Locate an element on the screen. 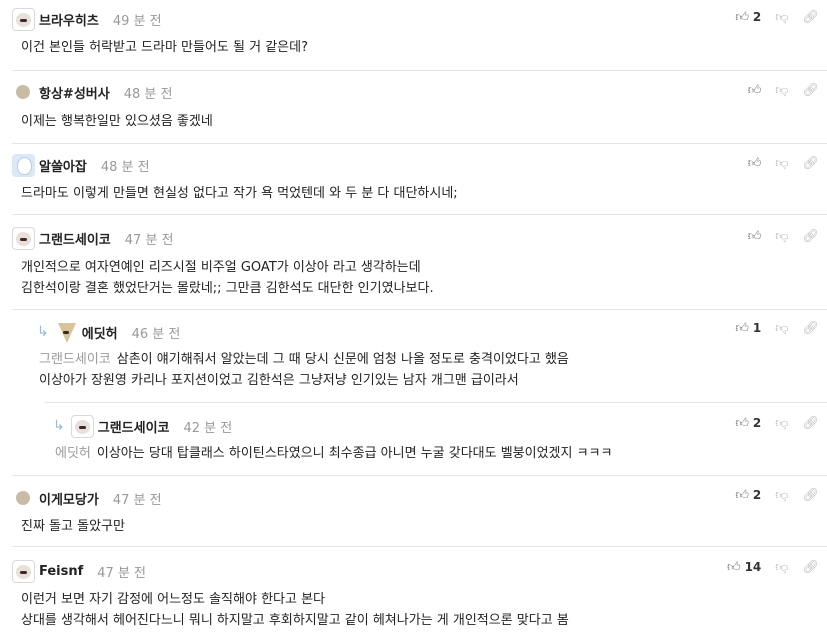 This screenshot has height=642, width=827. comment-header: 이게모당가 47 분 전 is located at coordinates (87, 498).